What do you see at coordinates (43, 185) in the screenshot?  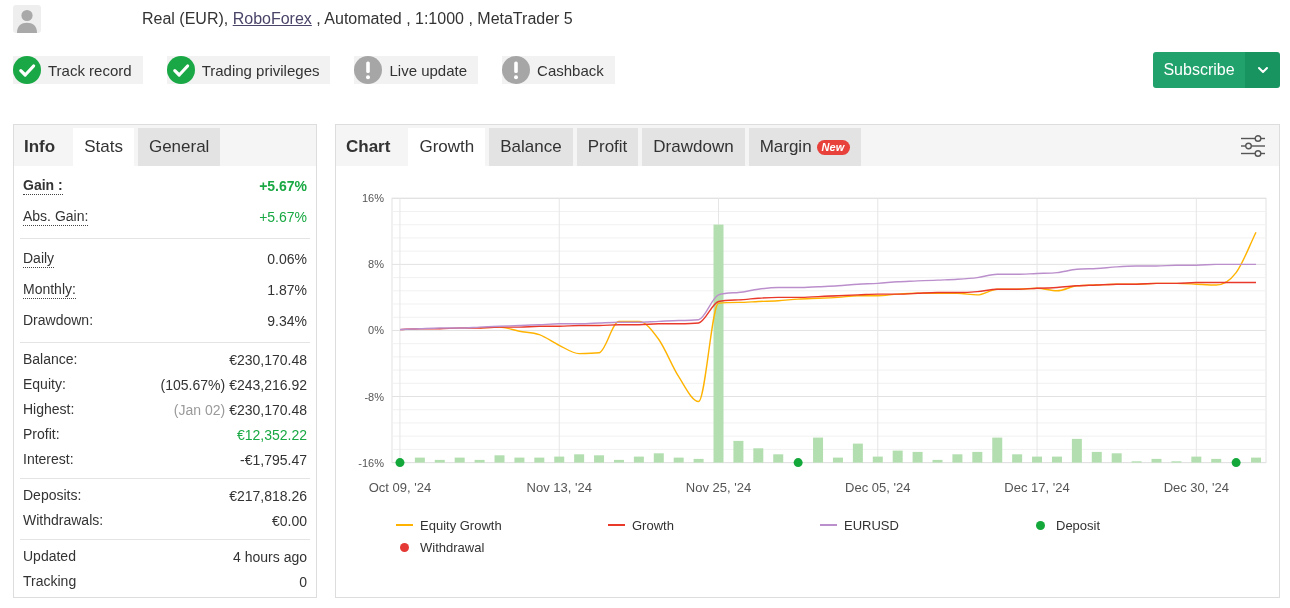 I see `stat-label: Gain :` at bounding box center [43, 185].